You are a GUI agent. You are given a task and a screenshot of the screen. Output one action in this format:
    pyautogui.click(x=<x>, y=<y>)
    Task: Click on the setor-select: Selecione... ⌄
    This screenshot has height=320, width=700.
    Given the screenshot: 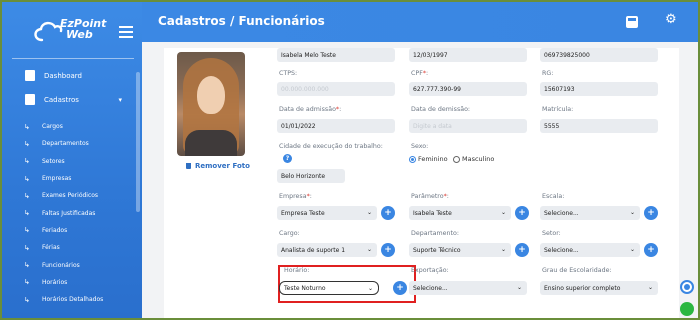 What is the action you would take?
    pyautogui.click(x=590, y=250)
    